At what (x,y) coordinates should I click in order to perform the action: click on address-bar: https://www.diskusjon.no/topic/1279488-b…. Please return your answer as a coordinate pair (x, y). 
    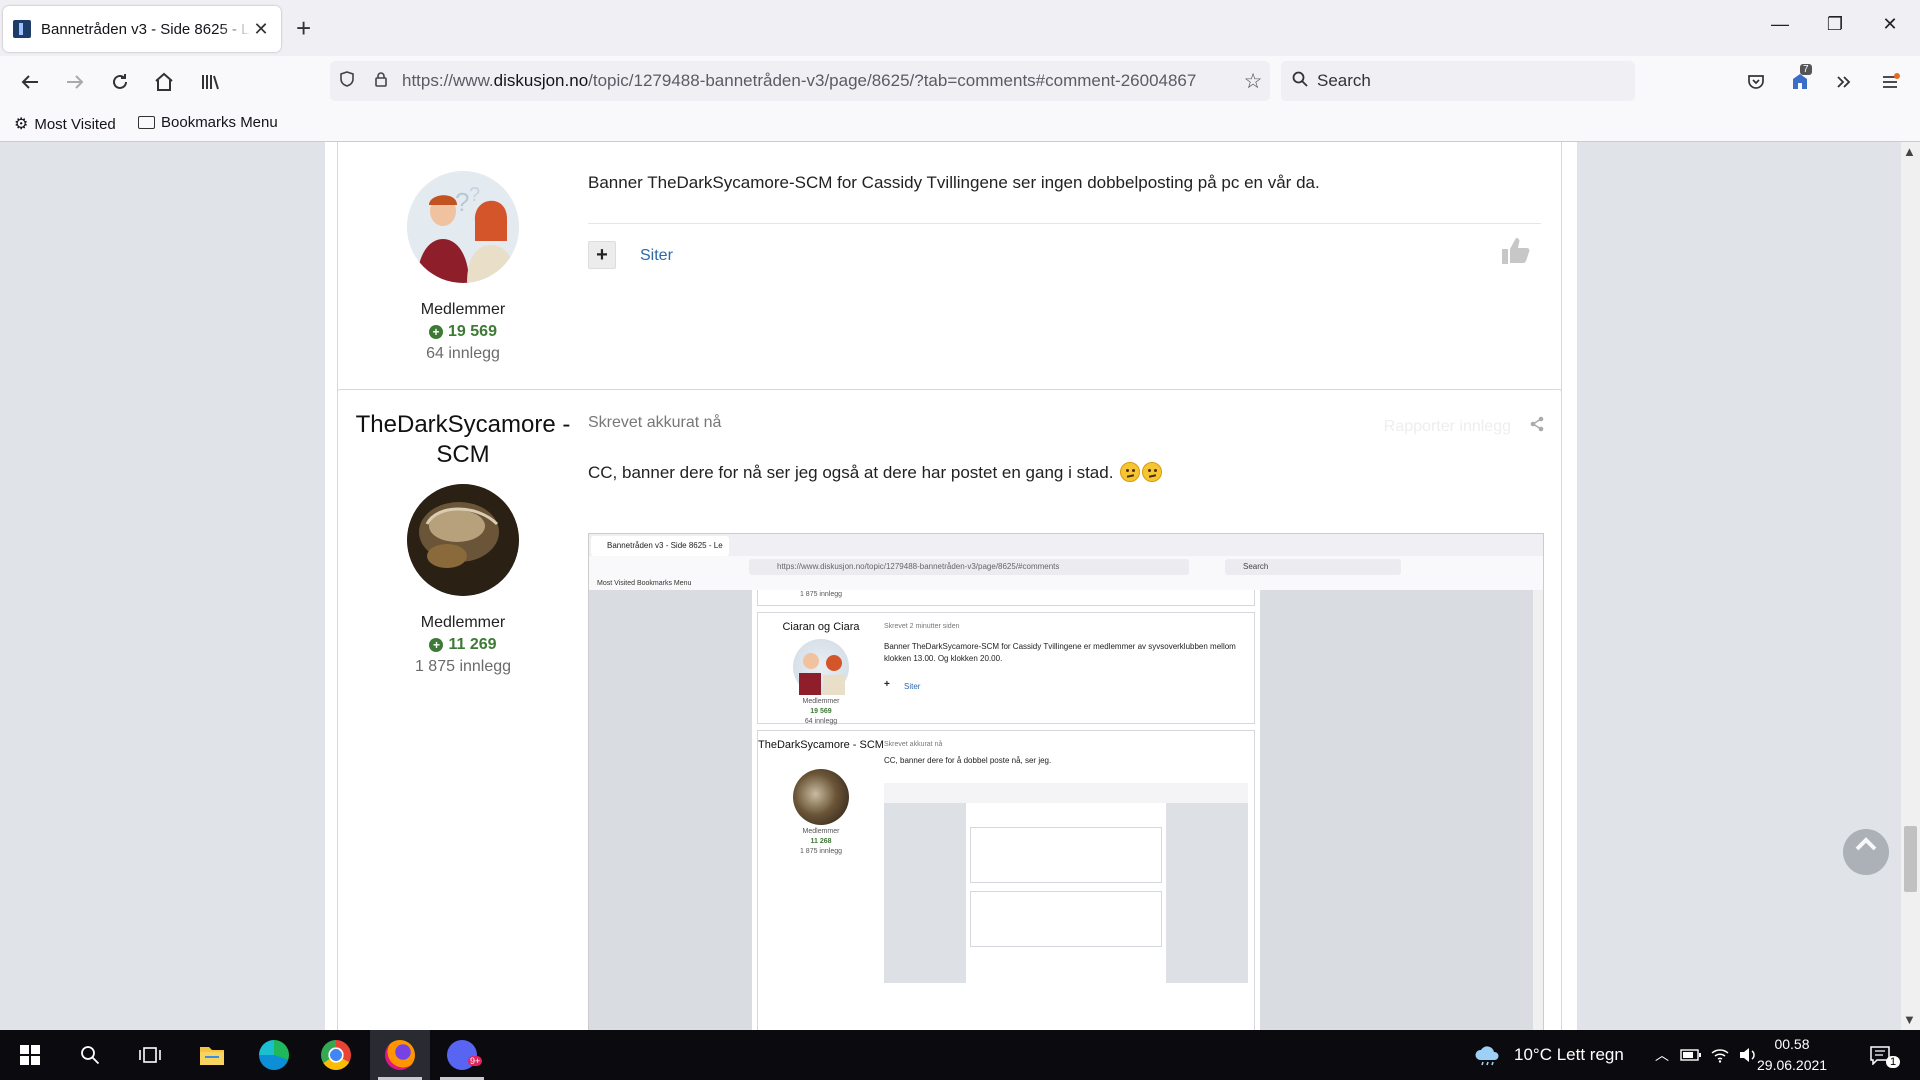
    Looking at the image, I should click on (800, 81).